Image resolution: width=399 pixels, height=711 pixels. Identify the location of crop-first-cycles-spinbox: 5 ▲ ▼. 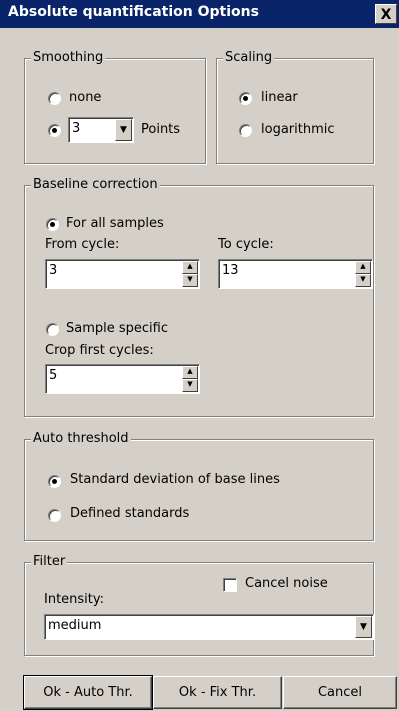
(122, 379).